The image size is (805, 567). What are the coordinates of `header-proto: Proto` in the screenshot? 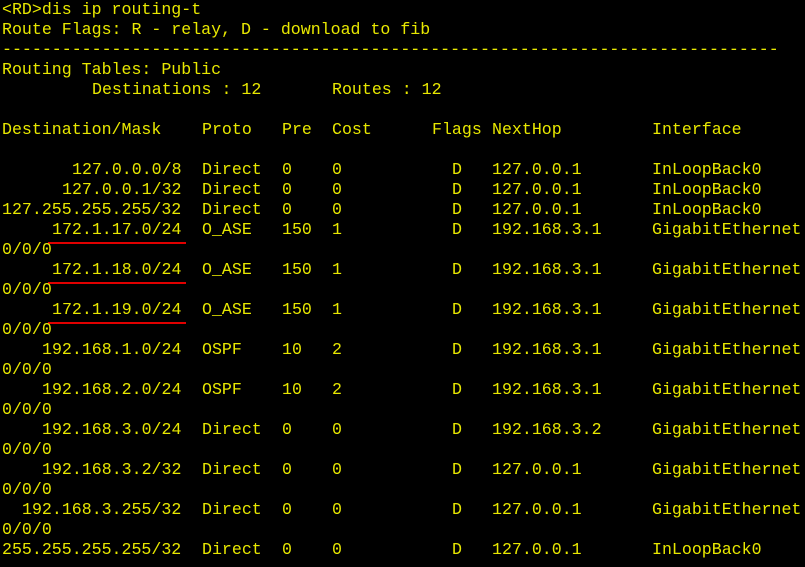 It's located at (227, 129).